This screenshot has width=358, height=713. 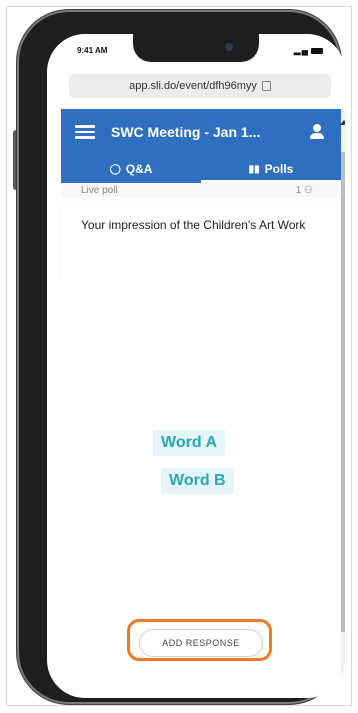 I want to click on scrollbar-thumb, so click(x=343, y=392).